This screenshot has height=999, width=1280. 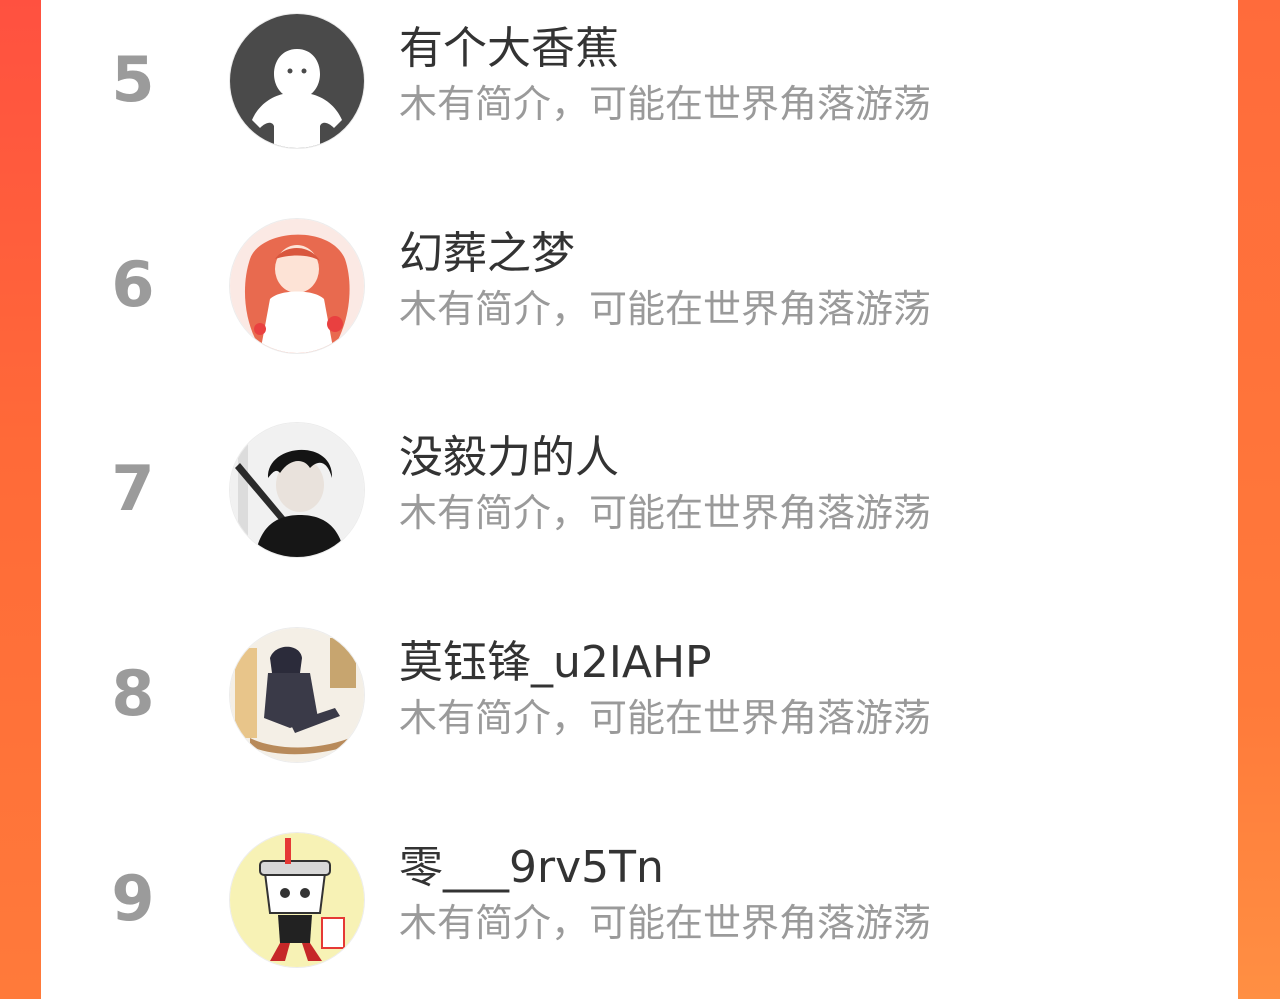 I want to click on rank-number: 7, so click(x=133, y=488).